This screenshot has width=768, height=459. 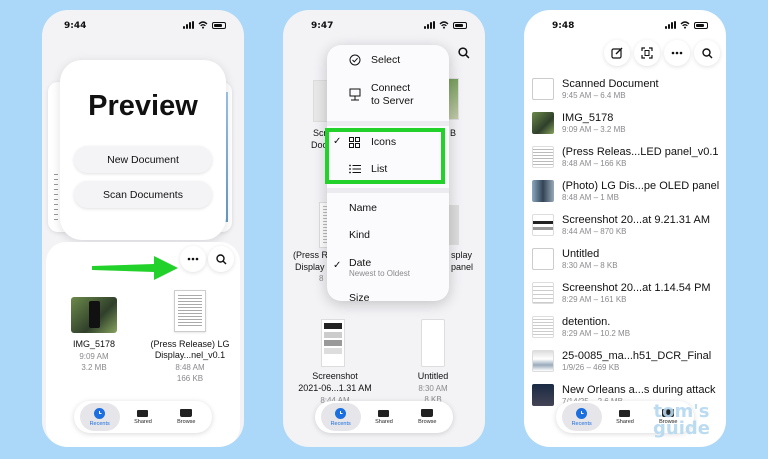 I want to click on new-document-button, so click(x=617, y=53).